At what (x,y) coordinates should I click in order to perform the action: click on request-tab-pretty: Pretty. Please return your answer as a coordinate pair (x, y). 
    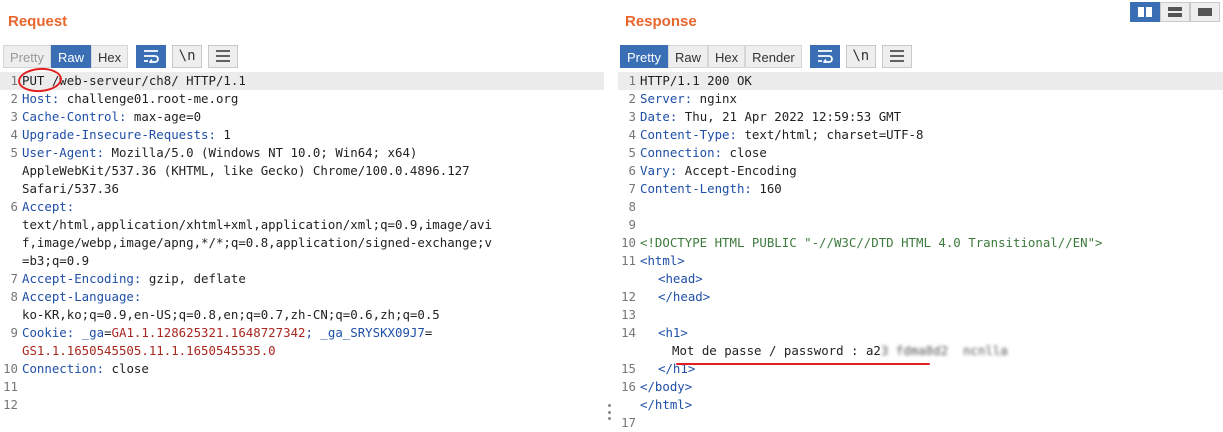
    Looking at the image, I should click on (27, 56).